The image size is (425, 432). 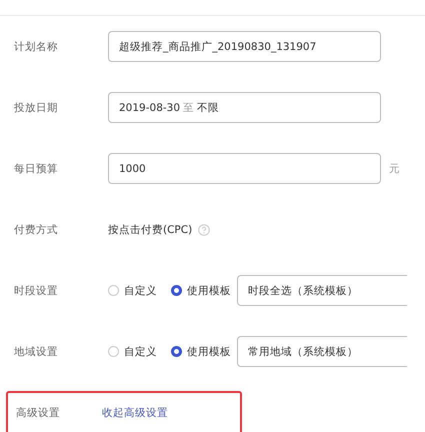 I want to click on payment-value: 按点击付费(CPC), so click(x=150, y=229).